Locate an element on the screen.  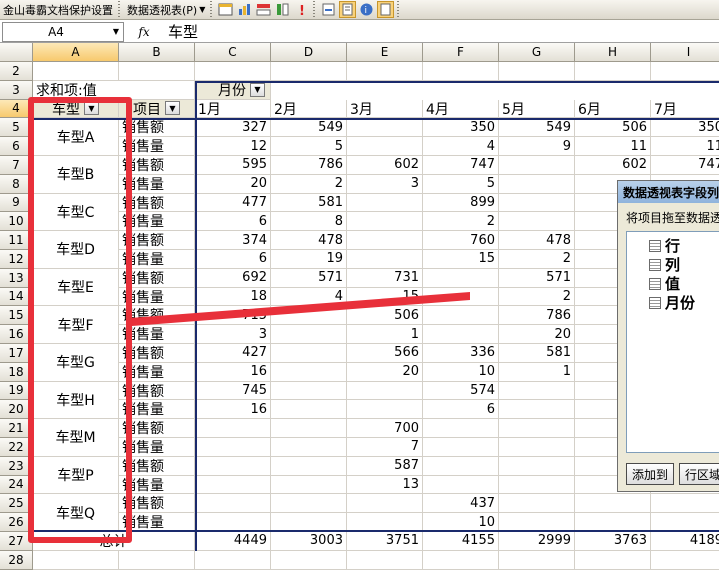
model-label: 车型H is located at coordinates (76, 400).